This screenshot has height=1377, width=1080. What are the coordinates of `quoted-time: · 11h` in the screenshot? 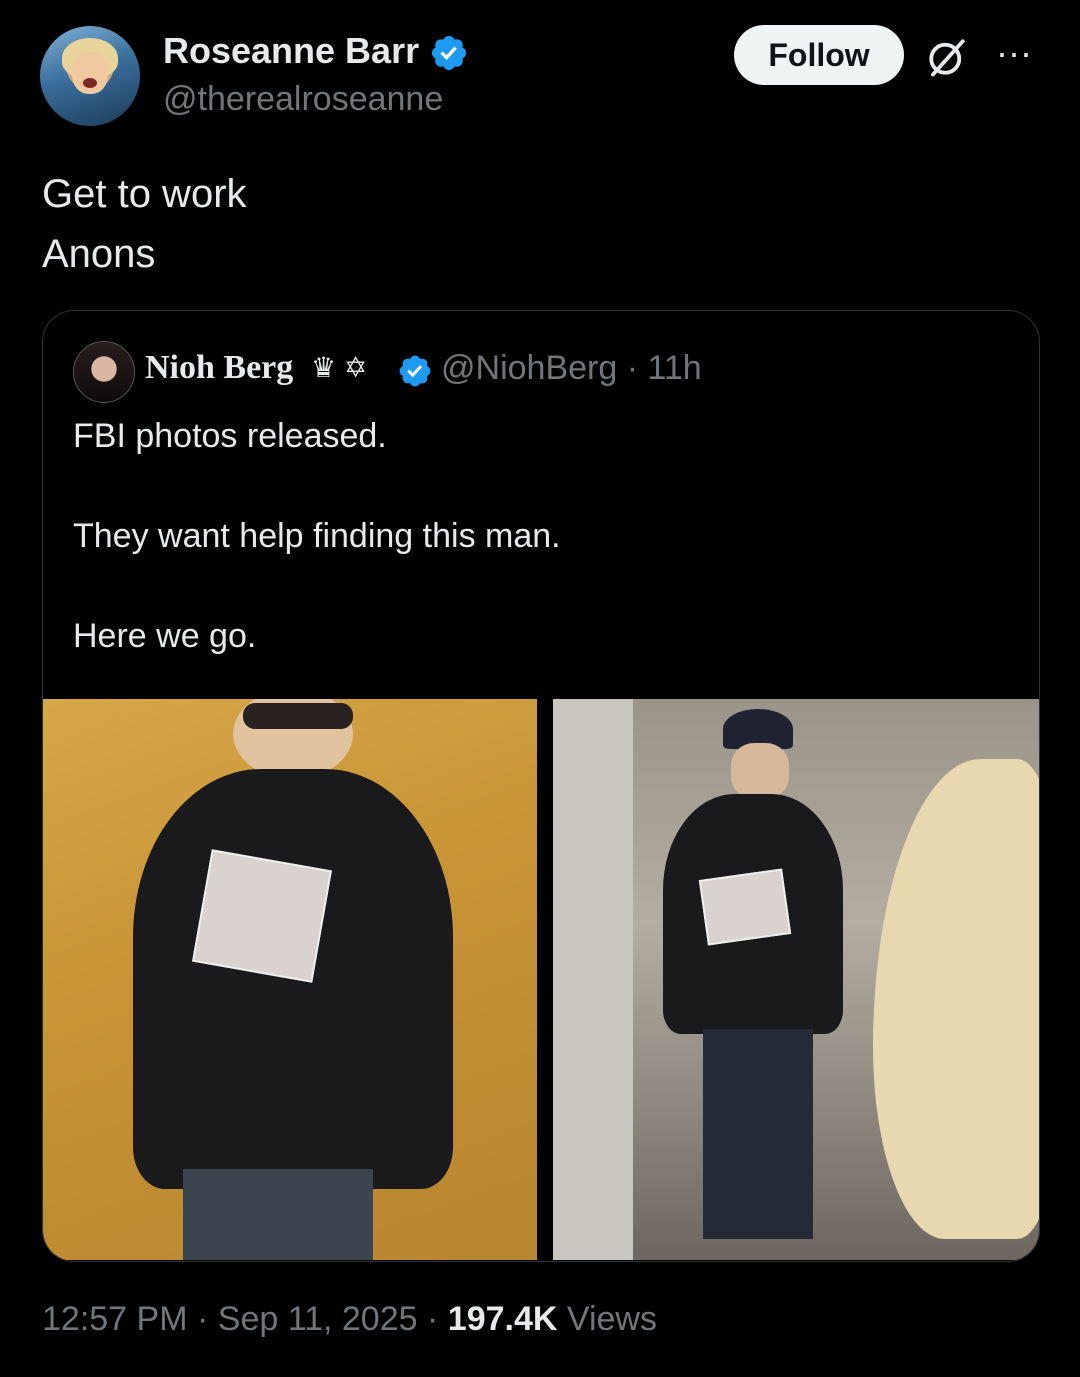 It's located at (664, 368).